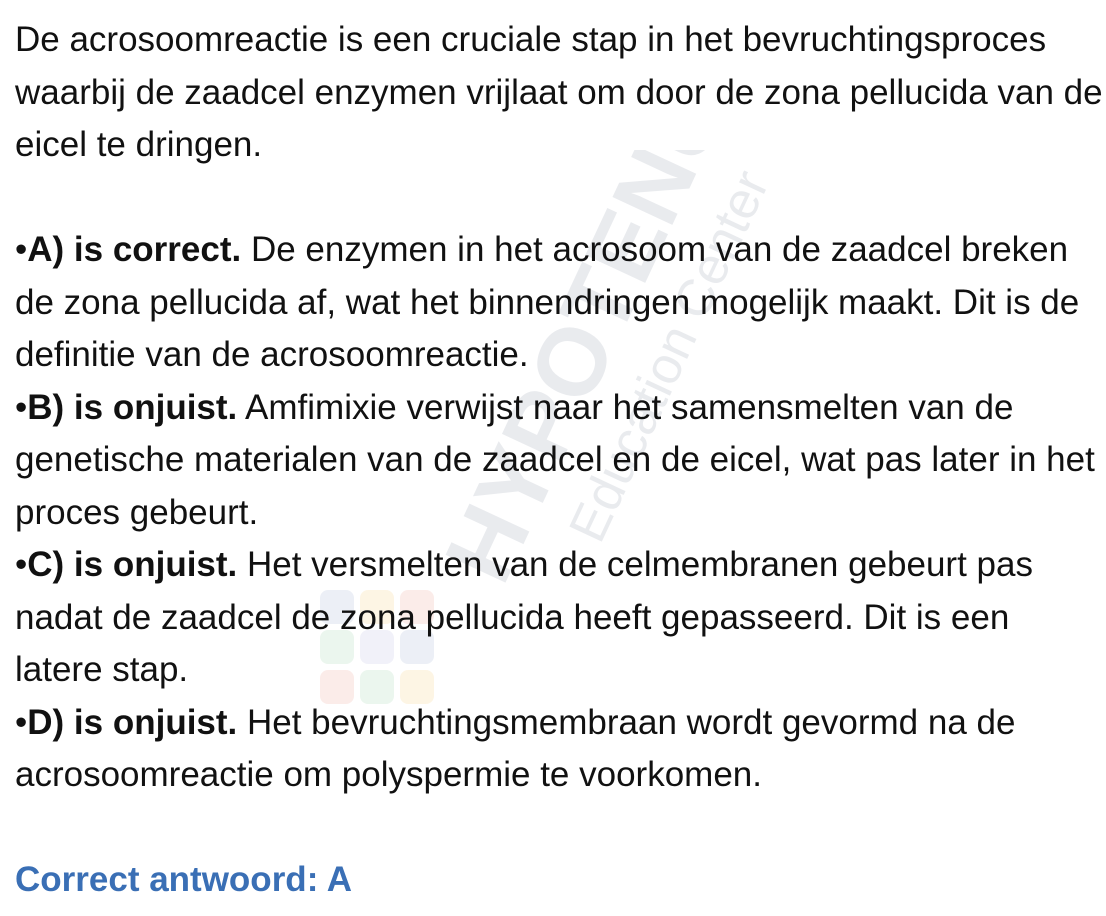 The image size is (1106, 916). Describe the element at coordinates (132, 564) in the screenshot. I see `option-c-label: C) is onjuist.` at that location.